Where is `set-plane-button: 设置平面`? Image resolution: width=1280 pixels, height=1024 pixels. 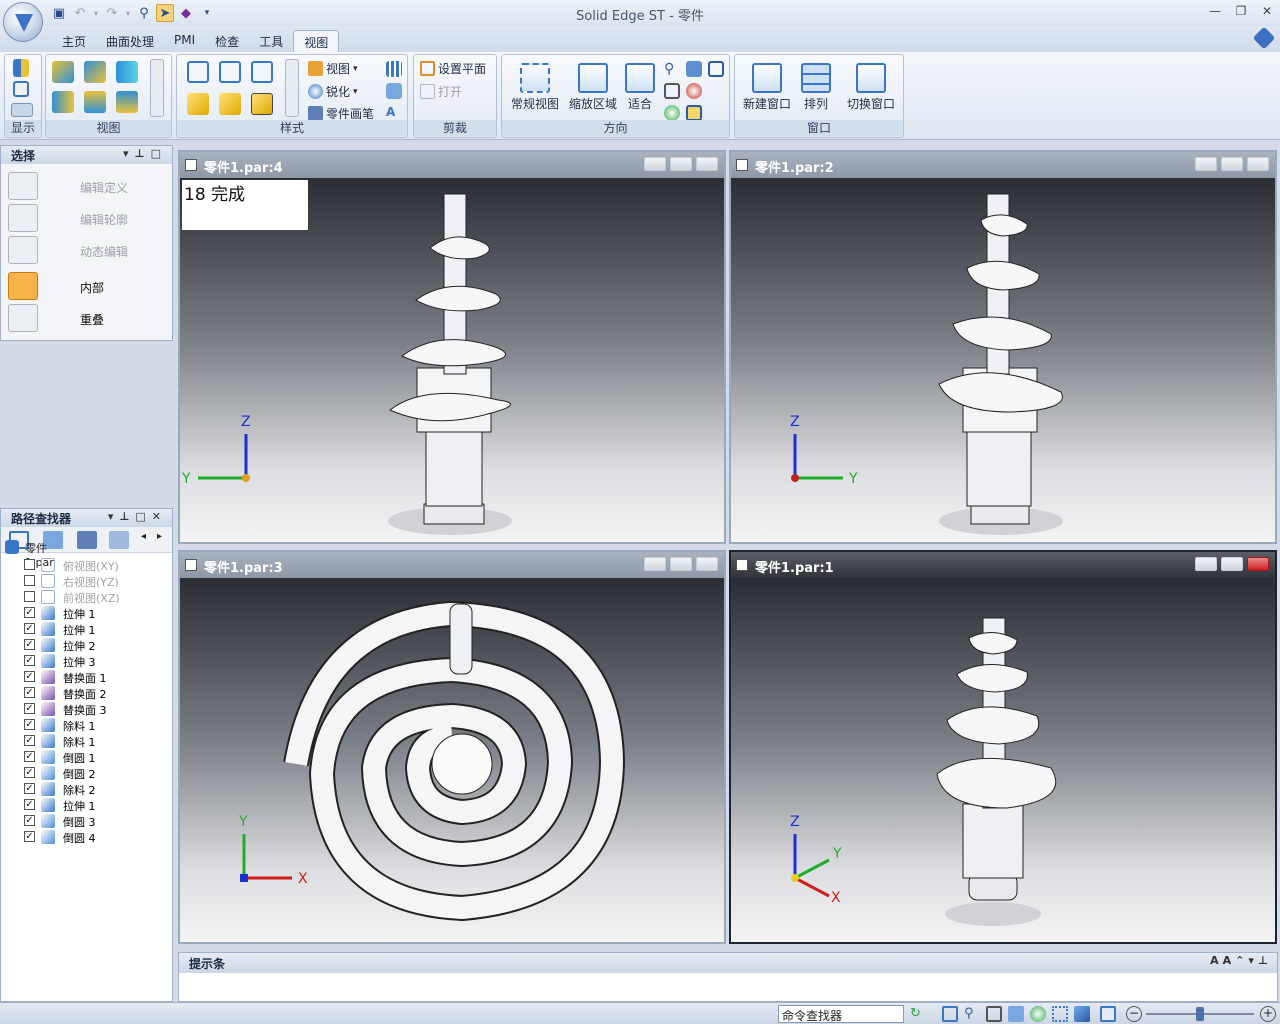
set-plane-button: 设置平面 is located at coordinates (453, 68).